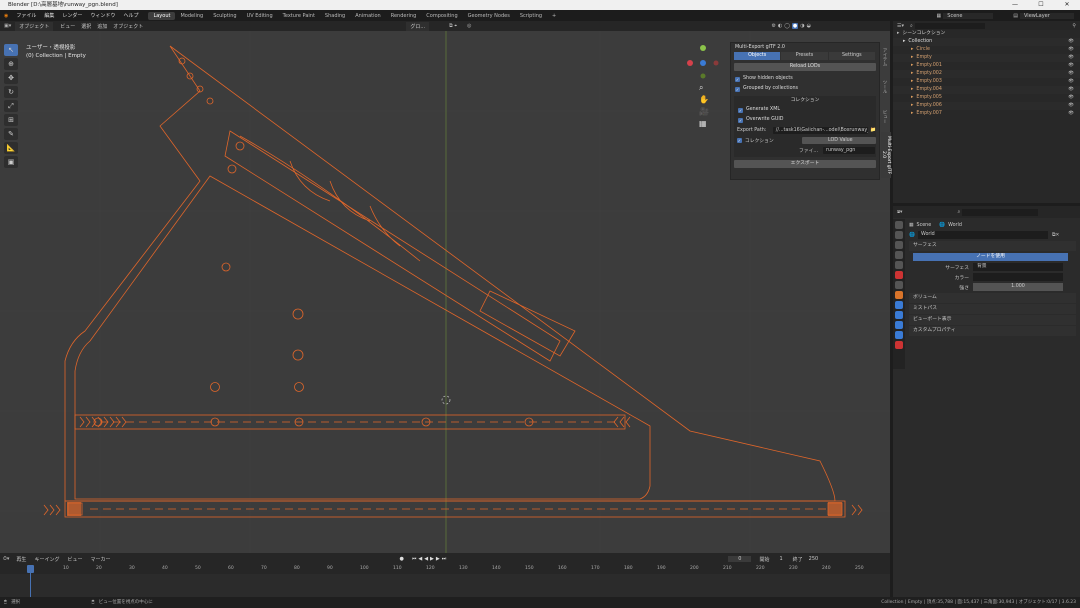 This screenshot has height=608, width=1080. What do you see at coordinates (49, 15) in the screenshot?
I see `menu-edit: 編集` at bounding box center [49, 15].